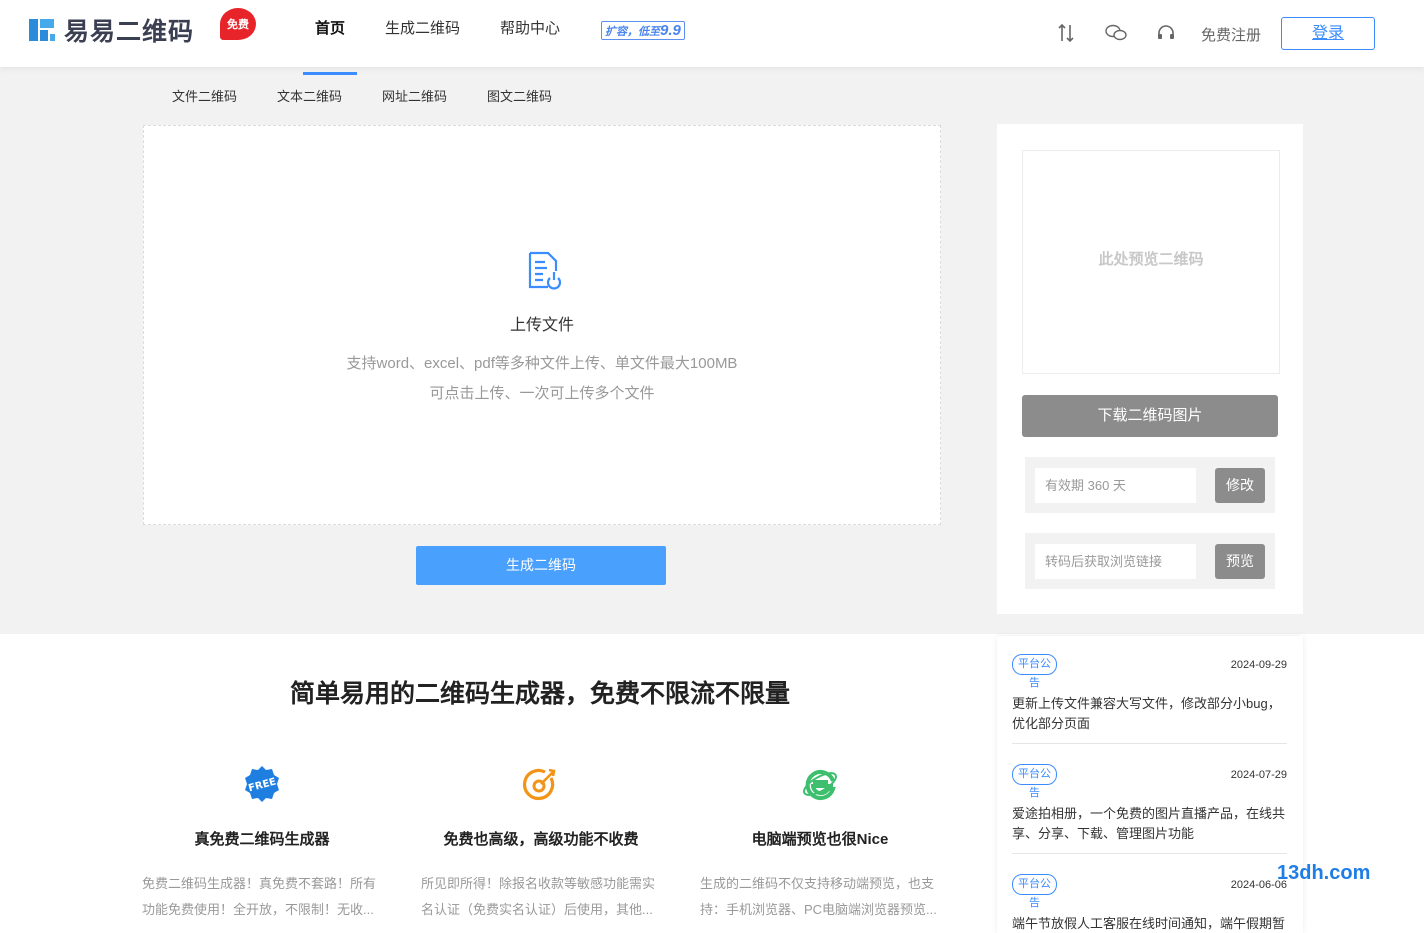  I want to click on logo-text: 易易二维码, so click(129, 32).